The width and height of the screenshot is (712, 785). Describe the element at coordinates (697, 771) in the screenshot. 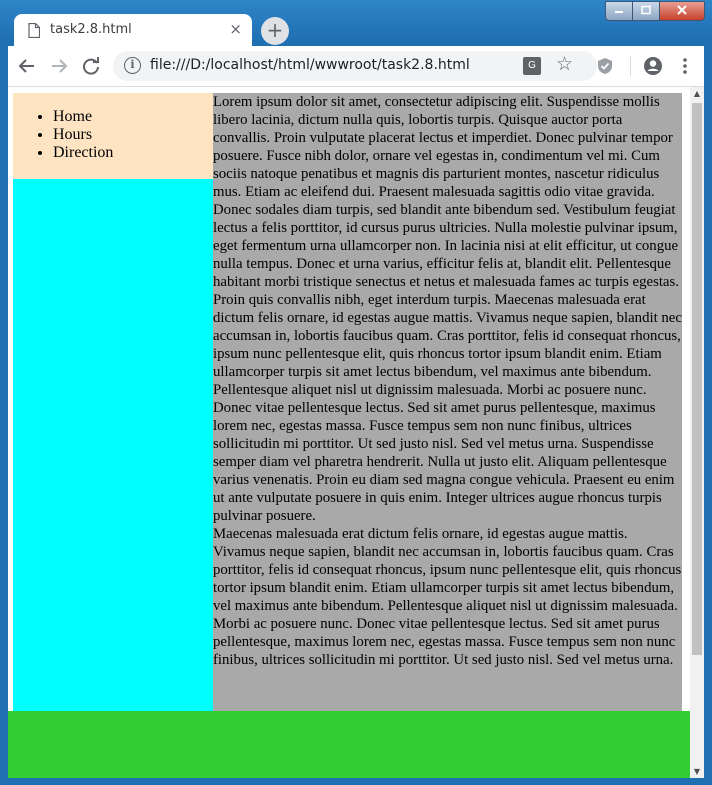

I see `scroll-down-icon: ▼` at that location.